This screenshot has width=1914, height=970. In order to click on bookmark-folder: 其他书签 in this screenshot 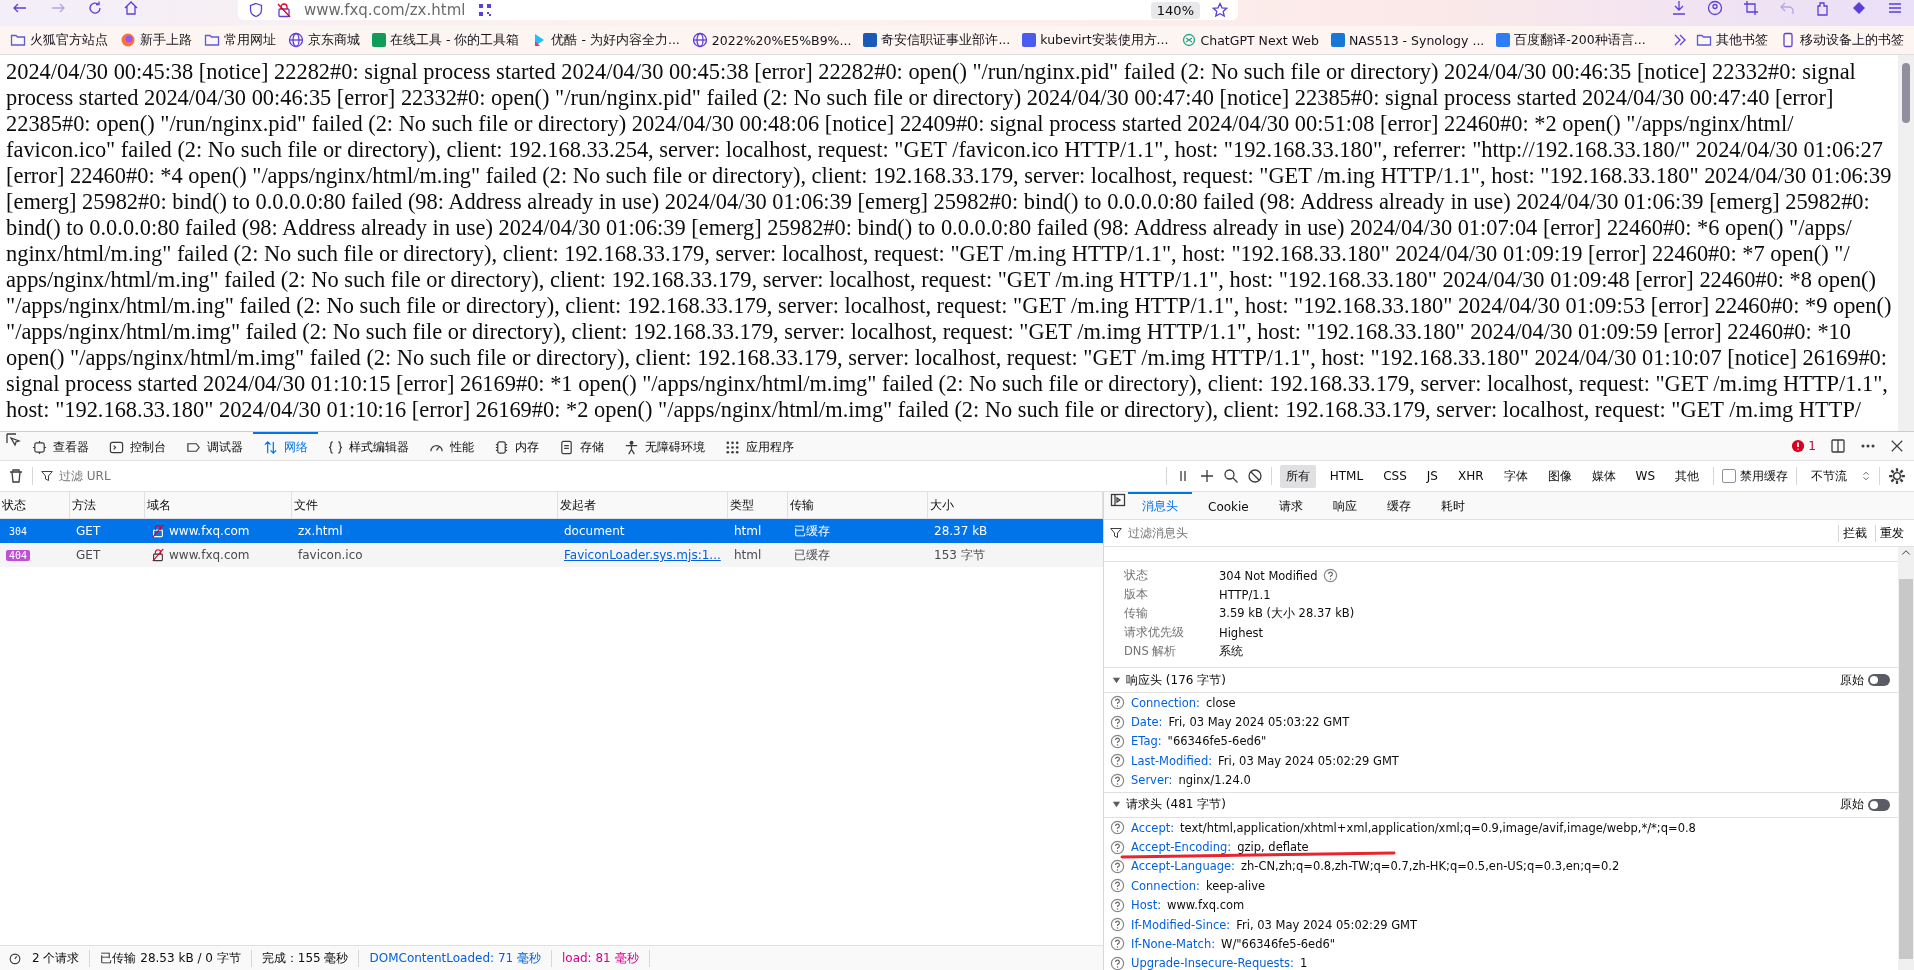, I will do `click(1732, 40)`.